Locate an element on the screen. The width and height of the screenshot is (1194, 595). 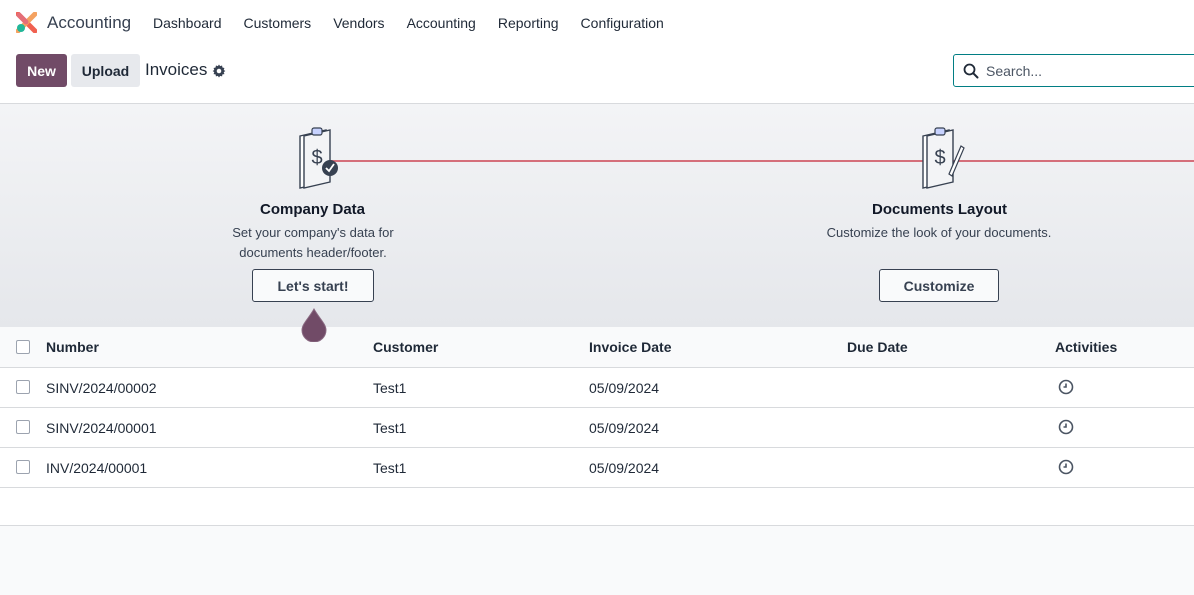
app-name: Accounting is located at coordinates (89, 23).